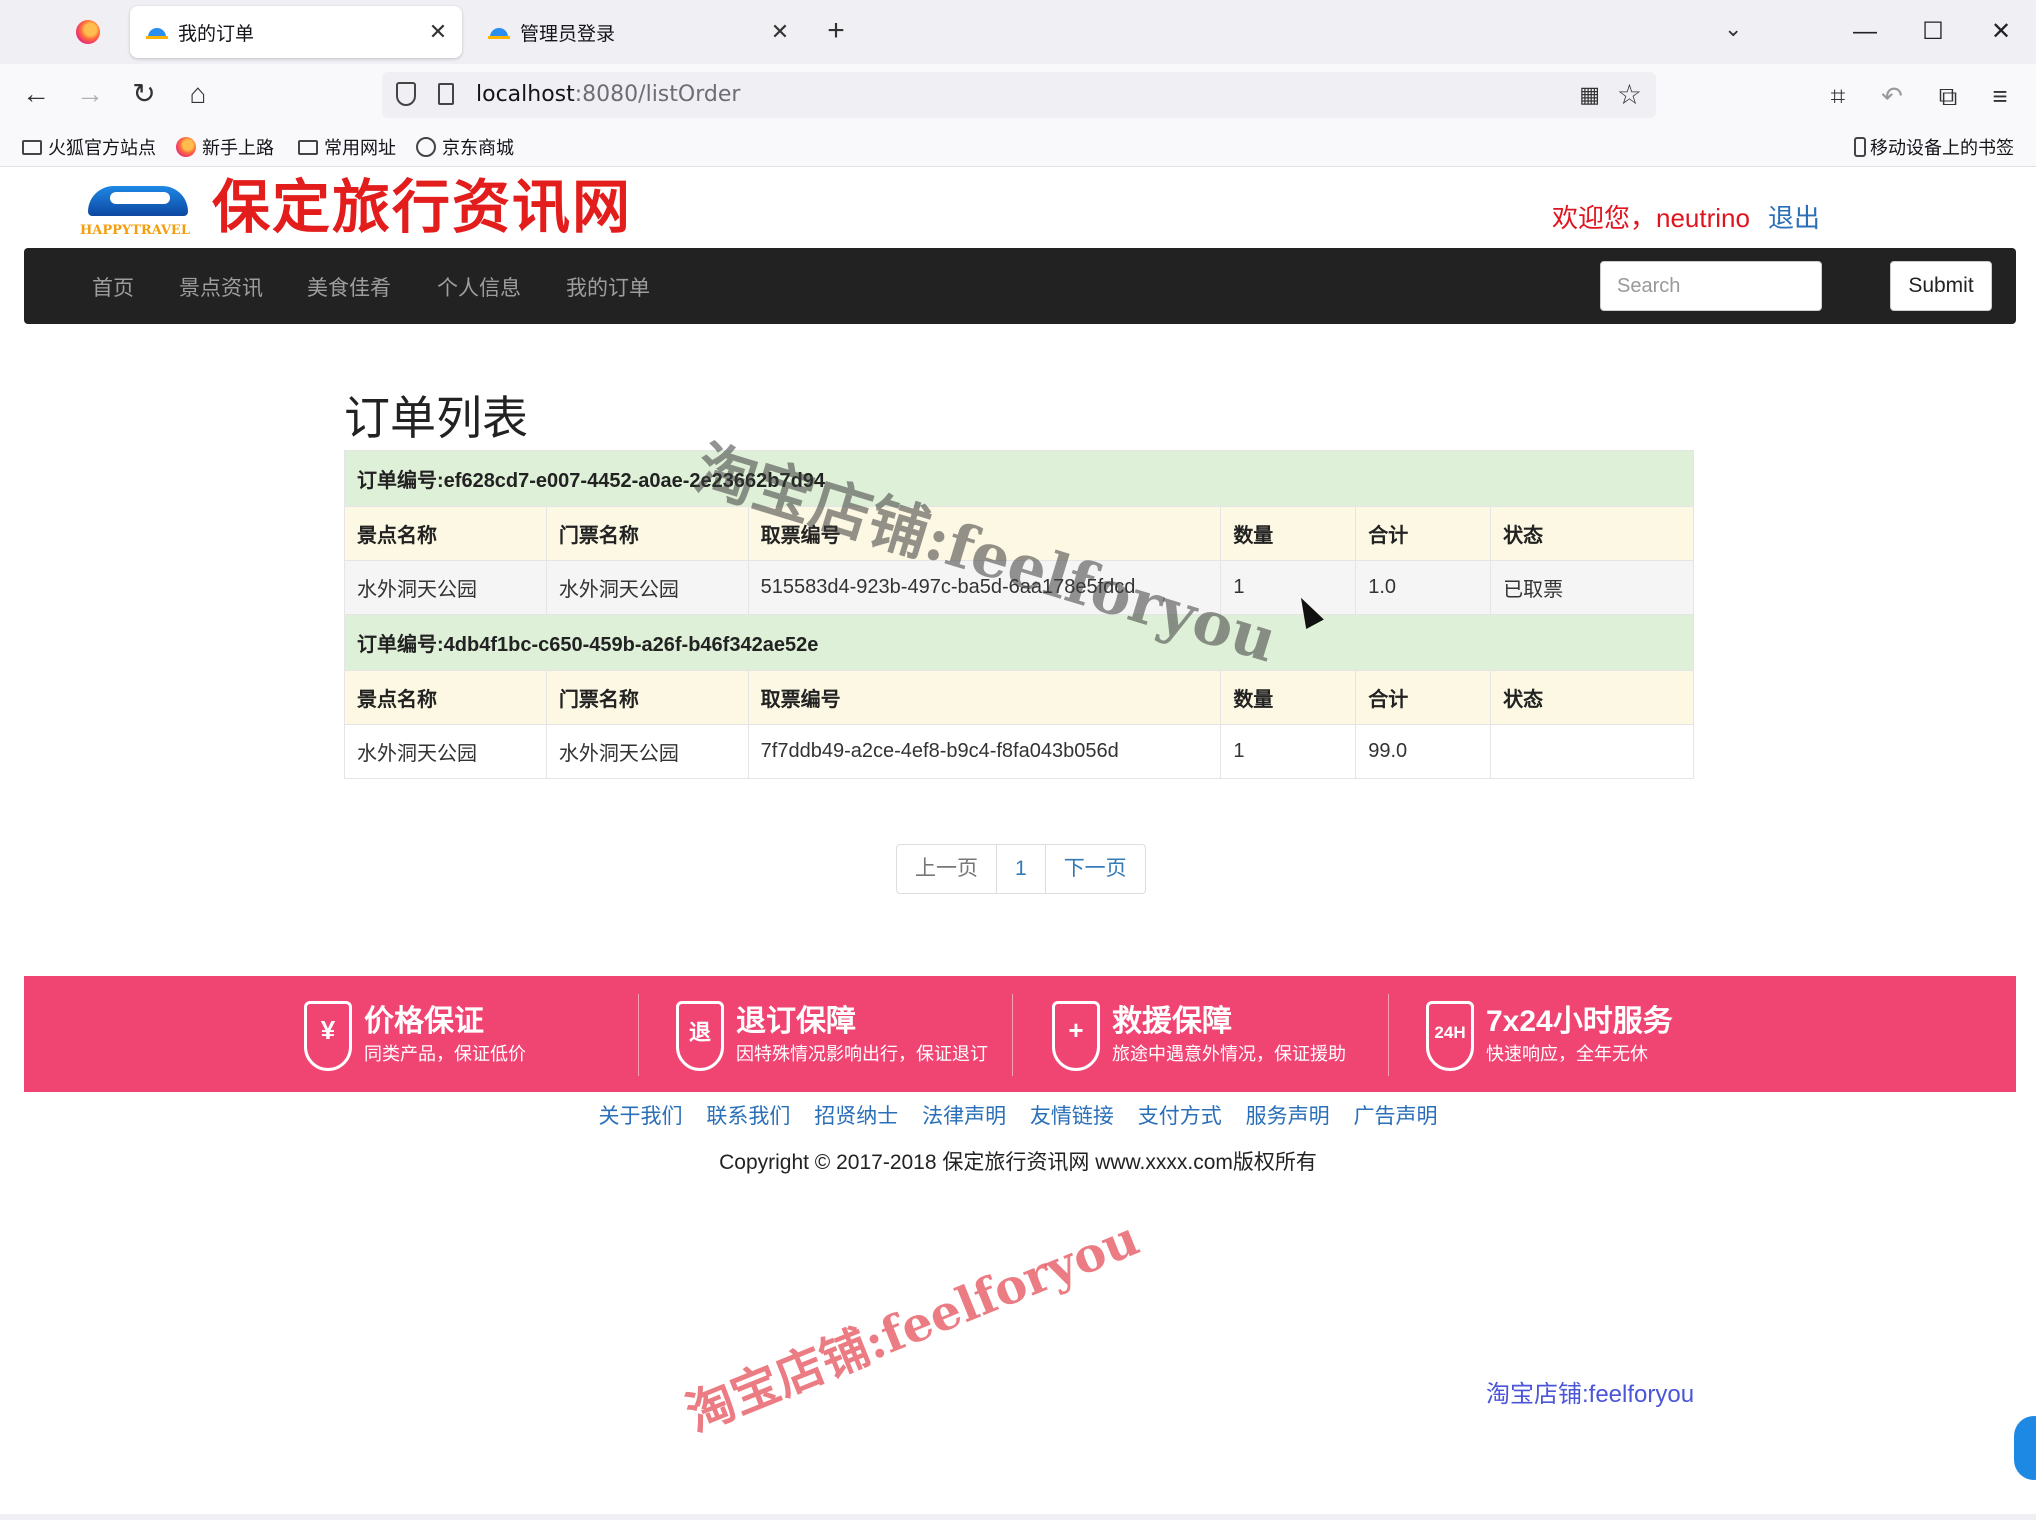  Describe the element at coordinates (1733, 29) in the screenshot. I see `list-tabs-chevron-icon: ⌄` at that location.